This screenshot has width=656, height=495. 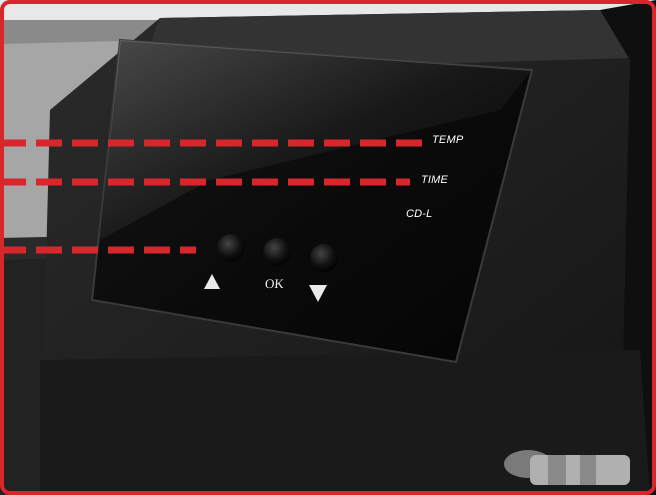 What do you see at coordinates (435, 180) in the screenshot?
I see `time-label: TIME` at bounding box center [435, 180].